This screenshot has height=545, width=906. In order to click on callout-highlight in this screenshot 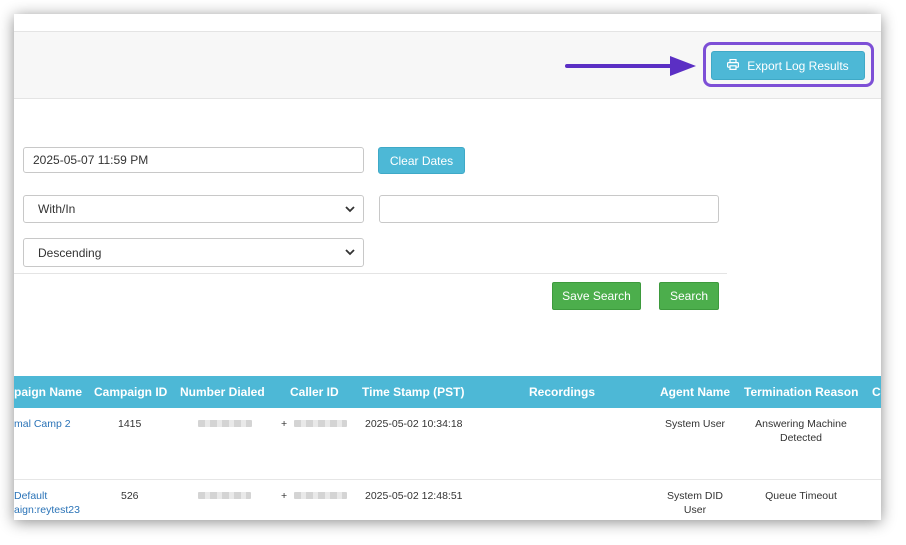, I will do `click(788, 64)`.